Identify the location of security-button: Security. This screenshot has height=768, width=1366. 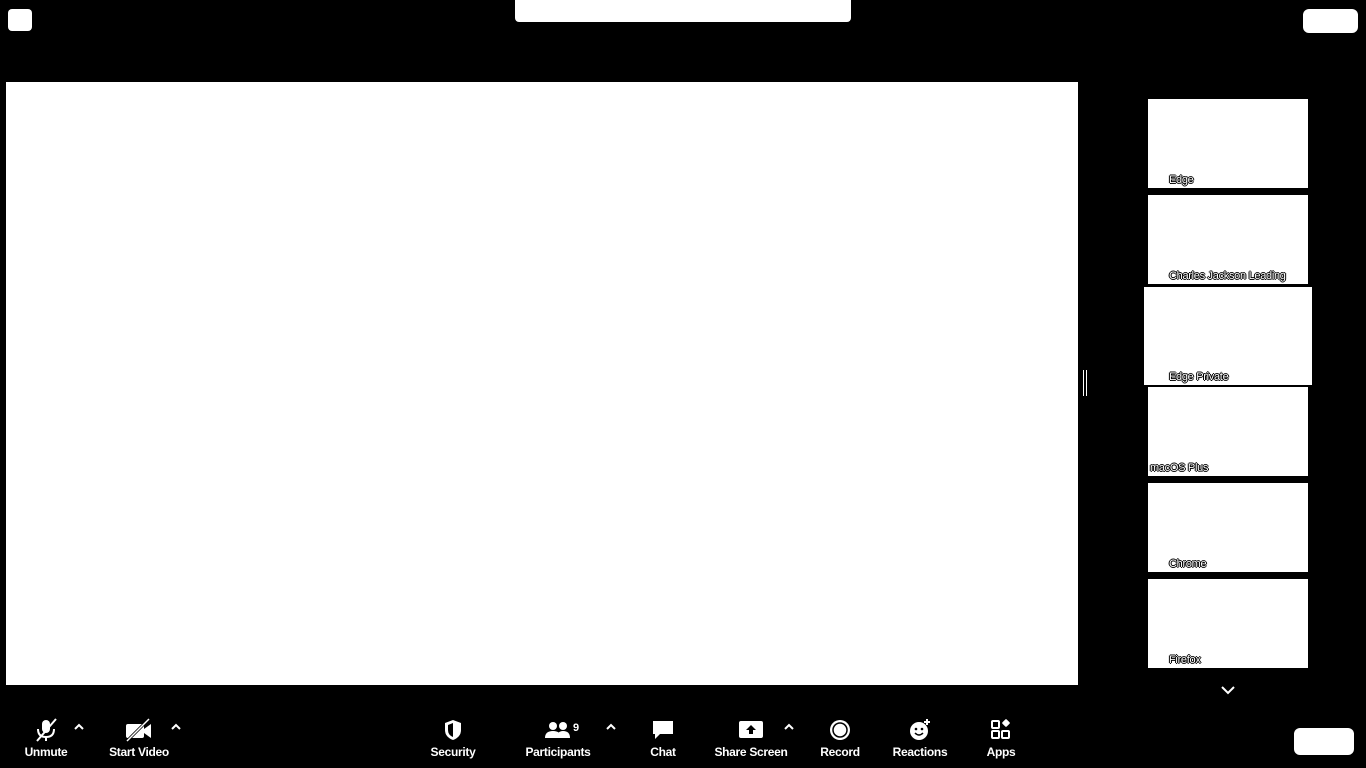
(453, 738).